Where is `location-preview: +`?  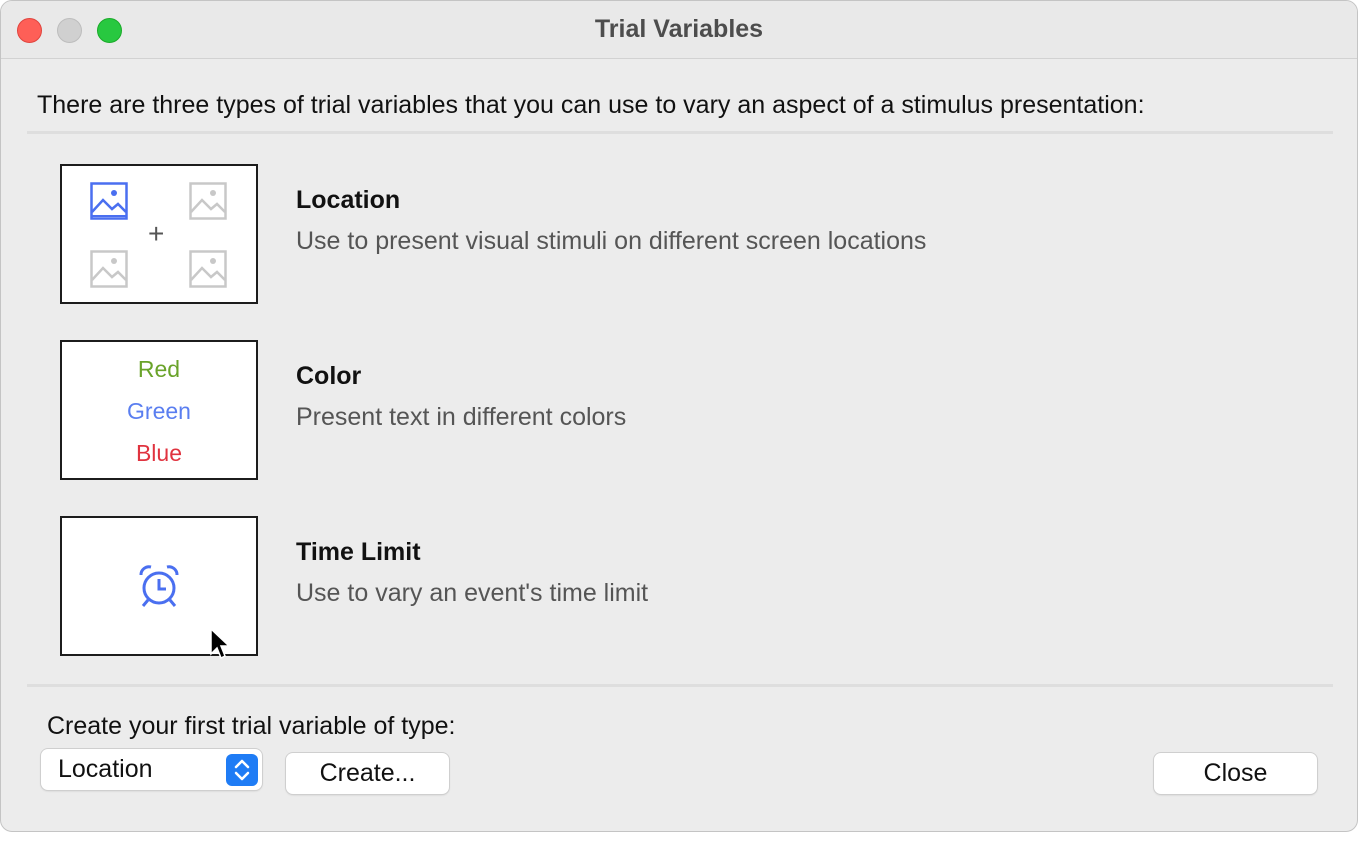
location-preview: + is located at coordinates (159, 234).